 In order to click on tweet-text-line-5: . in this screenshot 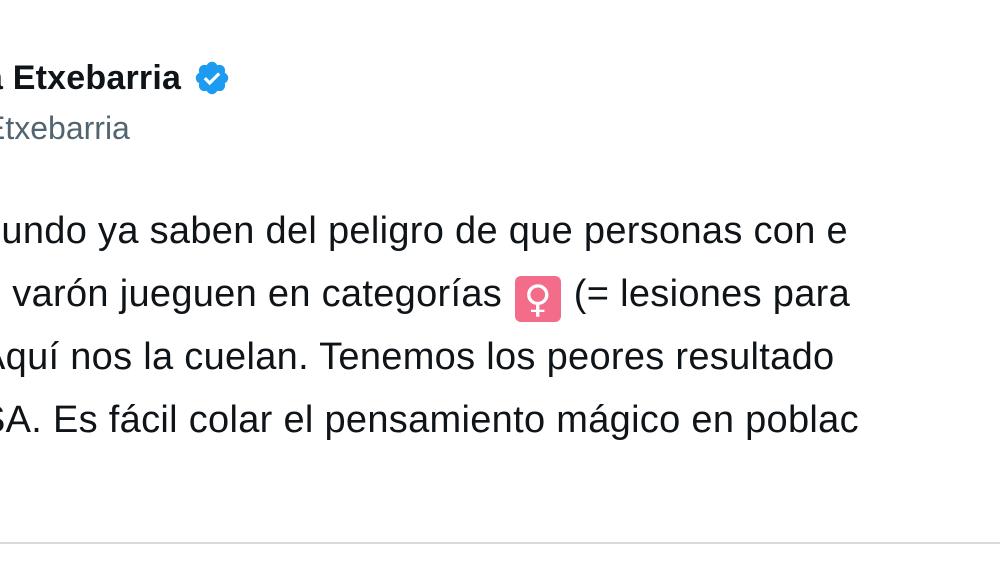, I will do `click(500, 483)`.